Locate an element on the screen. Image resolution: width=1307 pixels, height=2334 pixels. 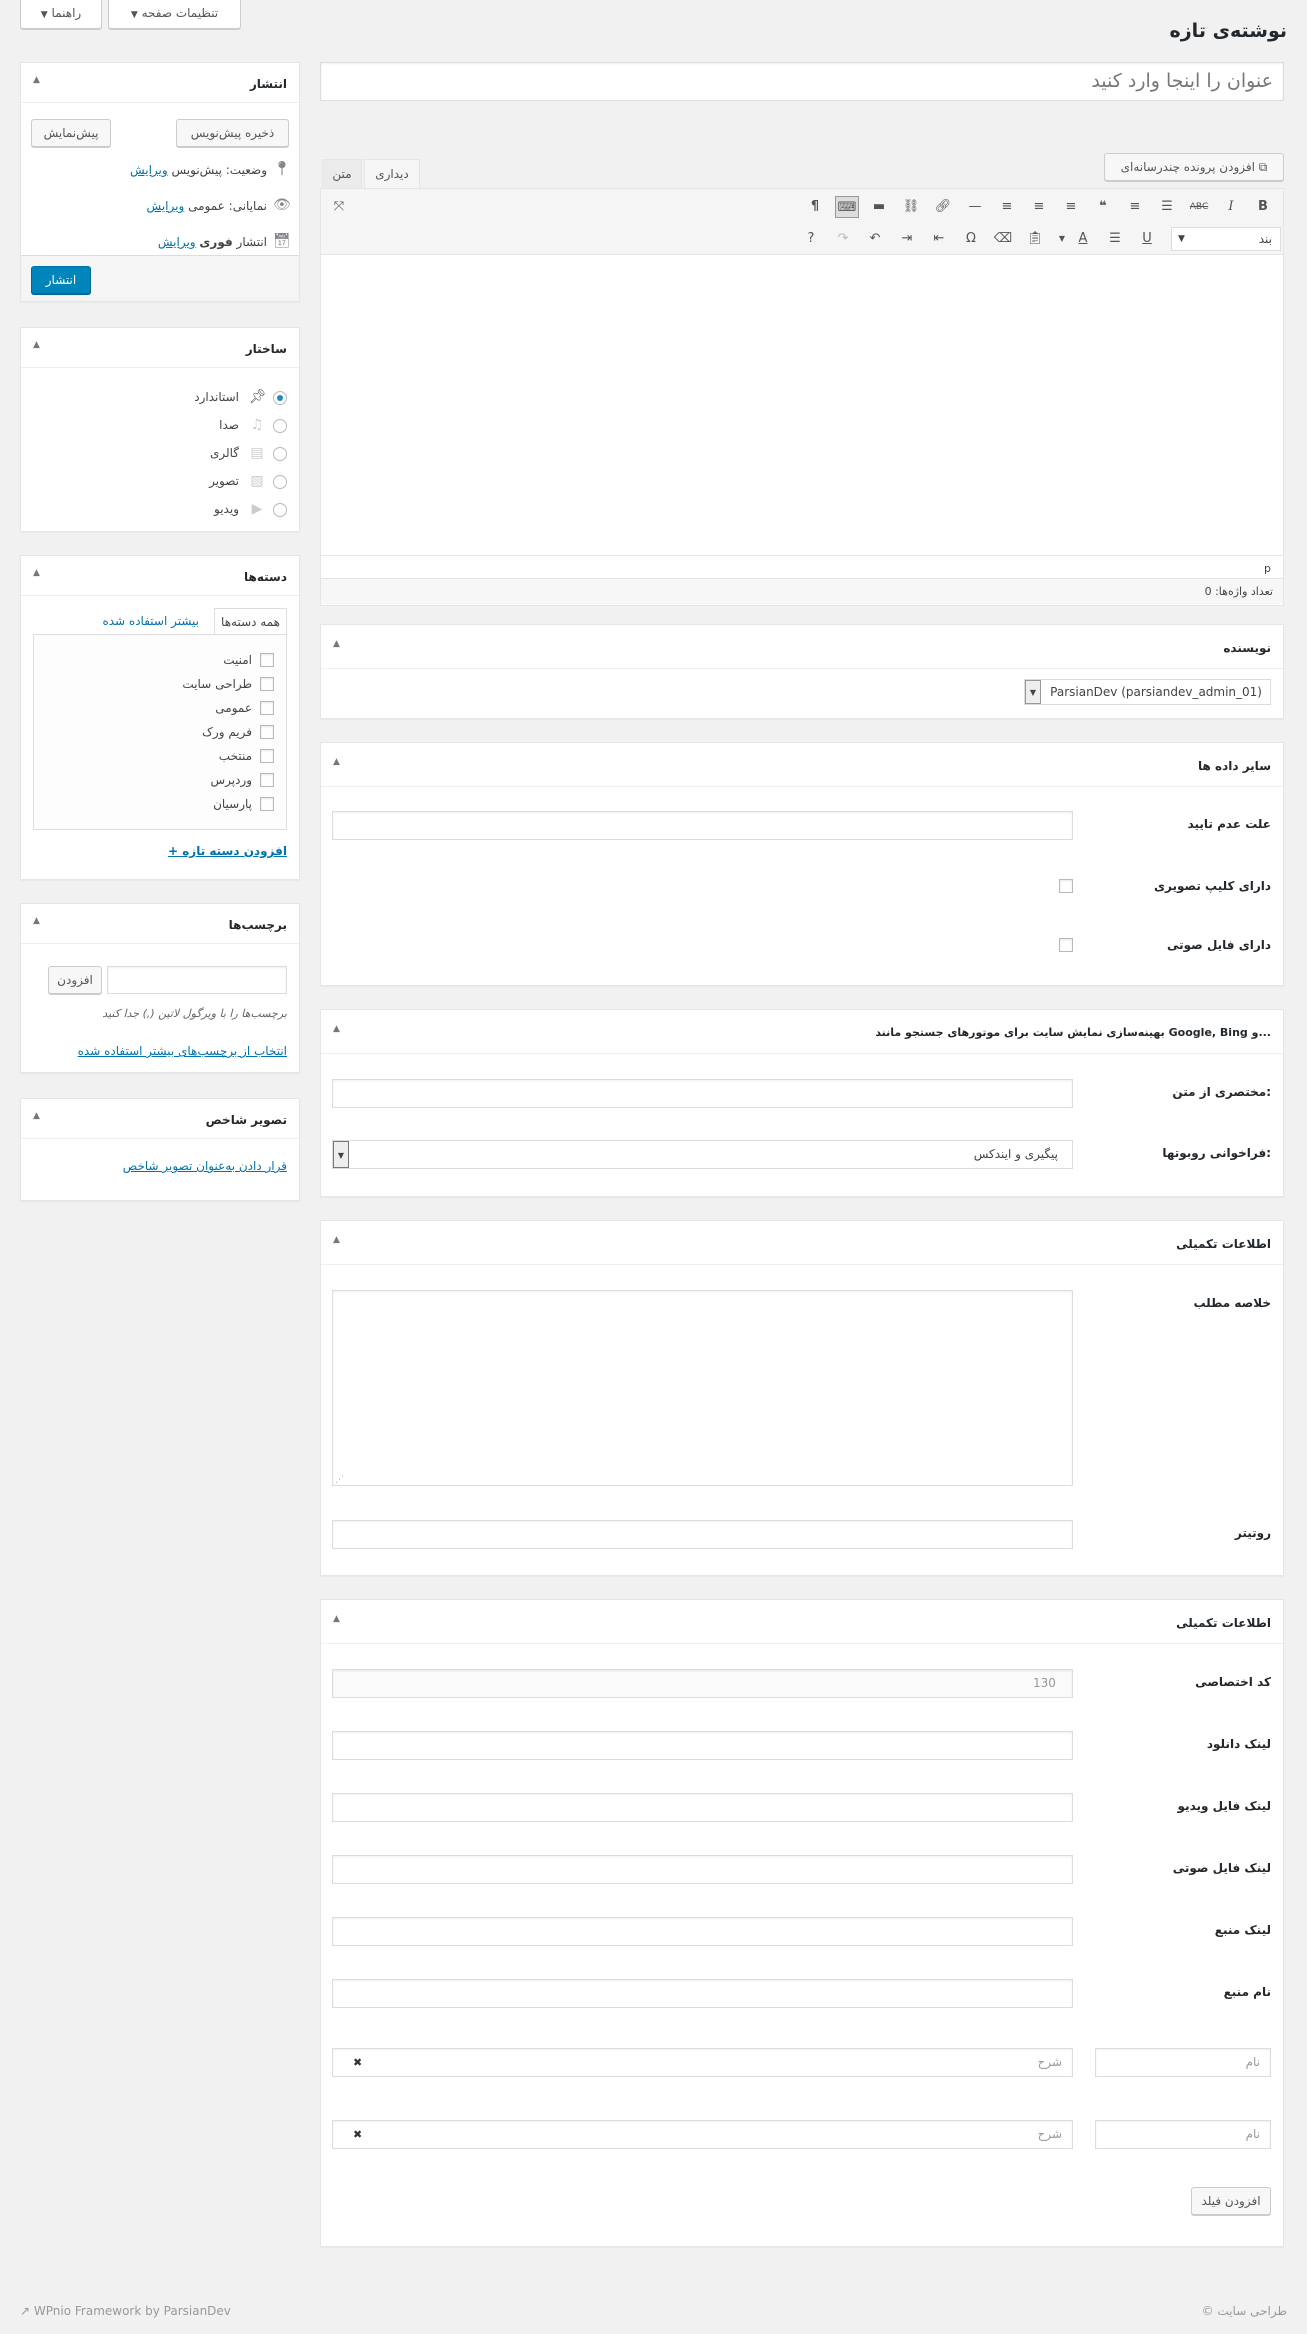
link-icon: 🔗︎ is located at coordinates (943, 207).